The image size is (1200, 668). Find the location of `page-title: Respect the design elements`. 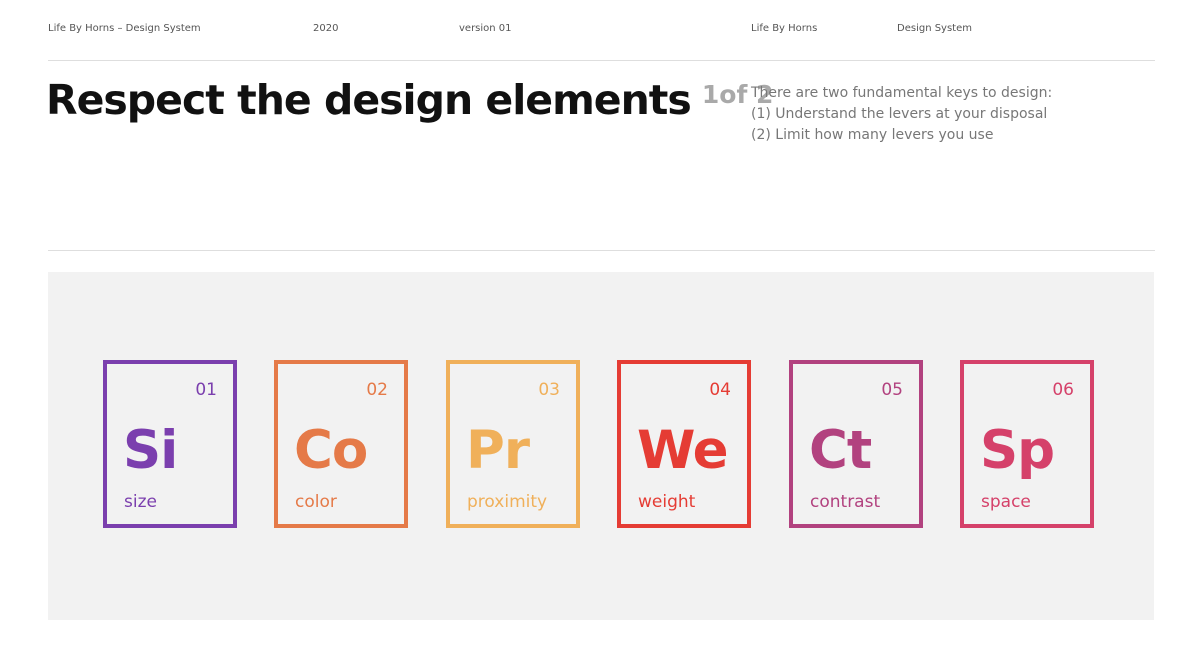

page-title: Respect the design elements is located at coordinates (369, 100).